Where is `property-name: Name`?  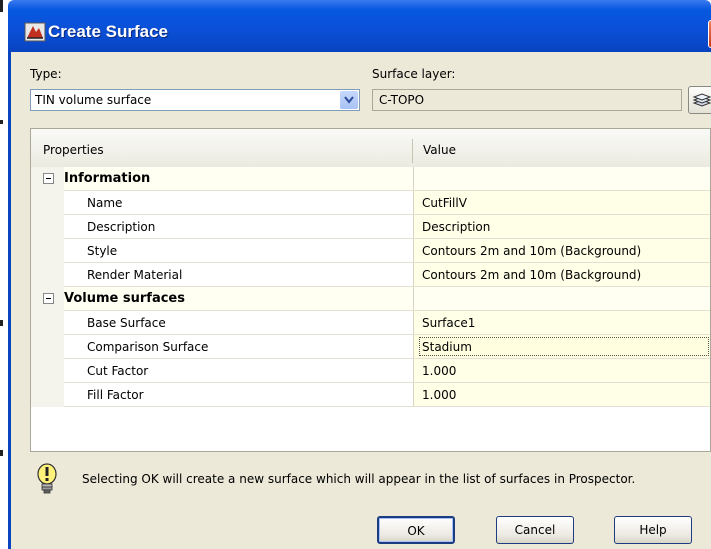
property-name: Name is located at coordinates (105, 203).